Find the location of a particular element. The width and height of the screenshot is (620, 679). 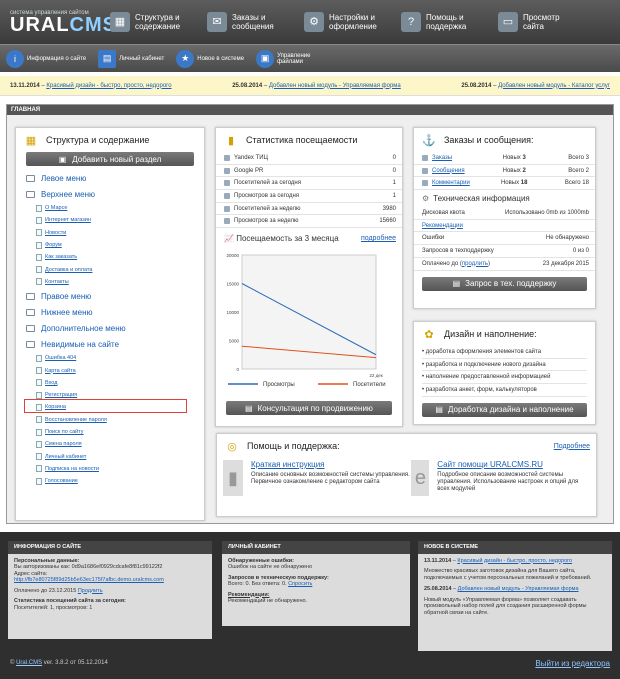

help-more-link: Подробнее is located at coordinates (572, 446).